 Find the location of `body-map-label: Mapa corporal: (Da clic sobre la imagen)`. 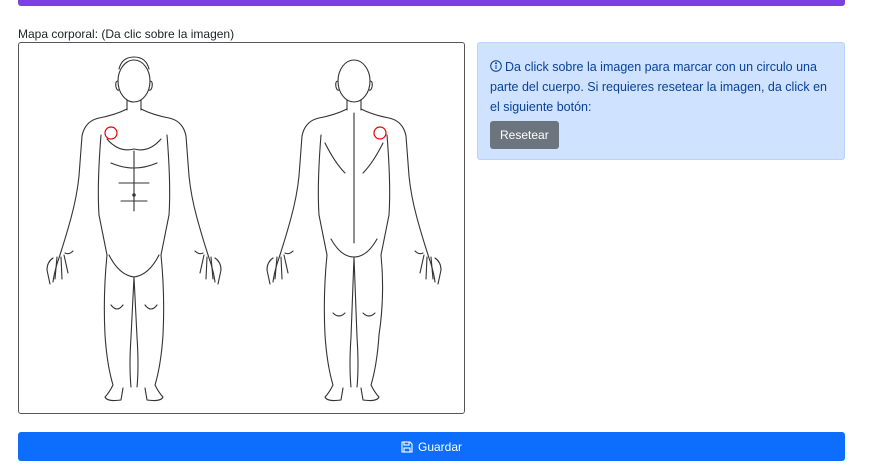

body-map-label: Mapa corporal: (Da clic sobre la imagen) is located at coordinates (126, 34).